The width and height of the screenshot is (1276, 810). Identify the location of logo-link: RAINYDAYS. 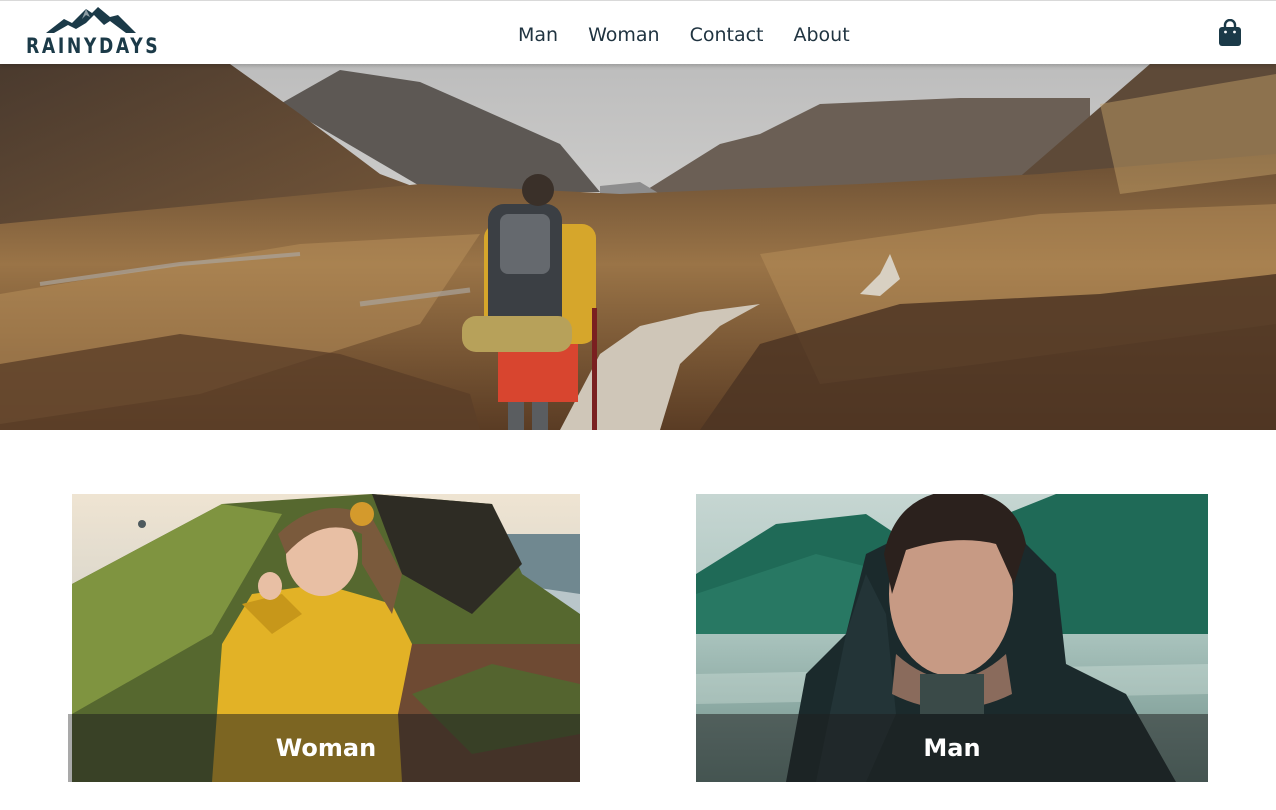
(91, 33).